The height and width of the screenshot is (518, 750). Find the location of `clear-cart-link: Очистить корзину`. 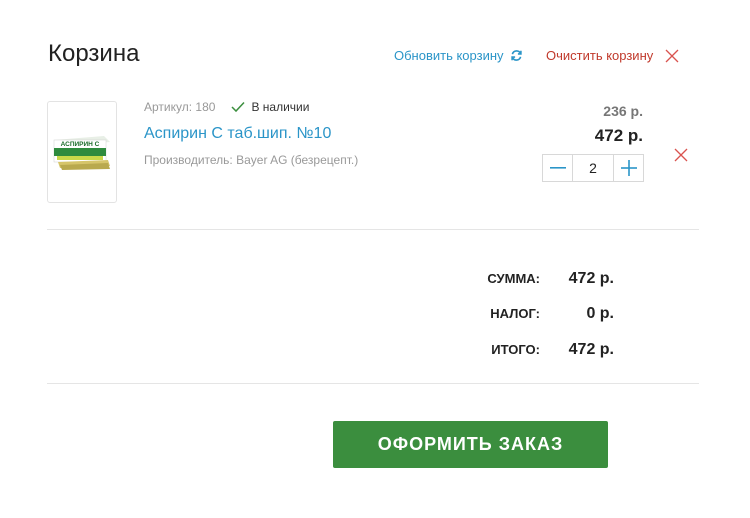

clear-cart-link: Очистить корзину is located at coordinates (612, 55).